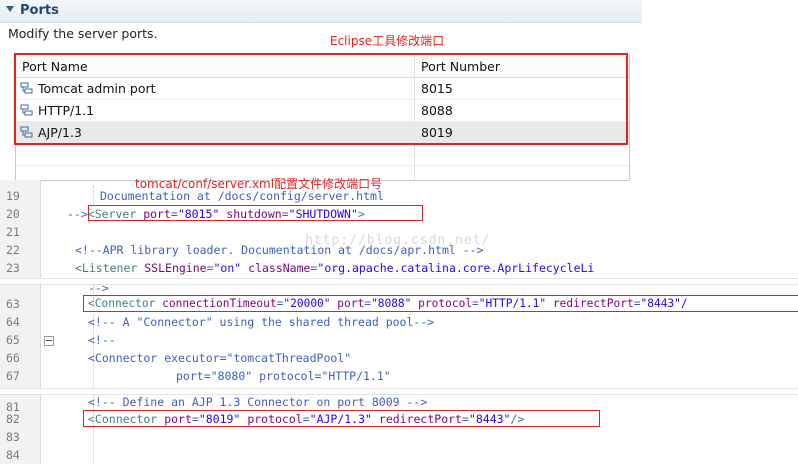 The width and height of the screenshot is (798, 464). What do you see at coordinates (39, 10) in the screenshot?
I see `ports-section-title: Ports` at bounding box center [39, 10].